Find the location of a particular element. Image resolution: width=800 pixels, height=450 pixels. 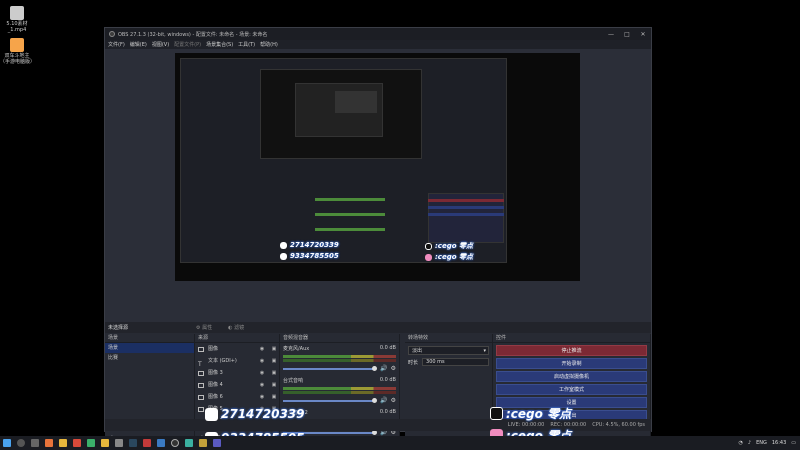

menu-help: 帮助(H) is located at coordinates (269, 44).